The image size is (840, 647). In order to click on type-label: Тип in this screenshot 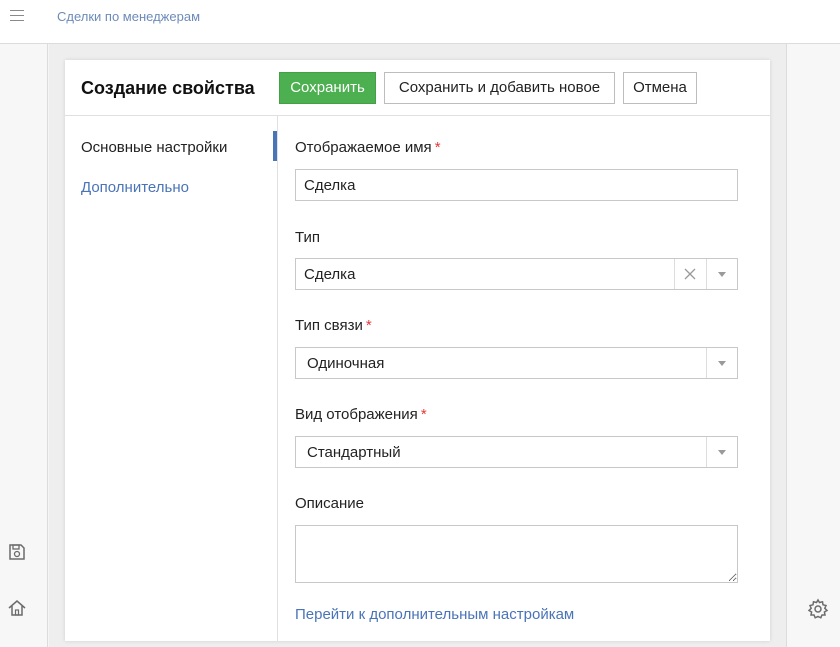, I will do `click(308, 237)`.